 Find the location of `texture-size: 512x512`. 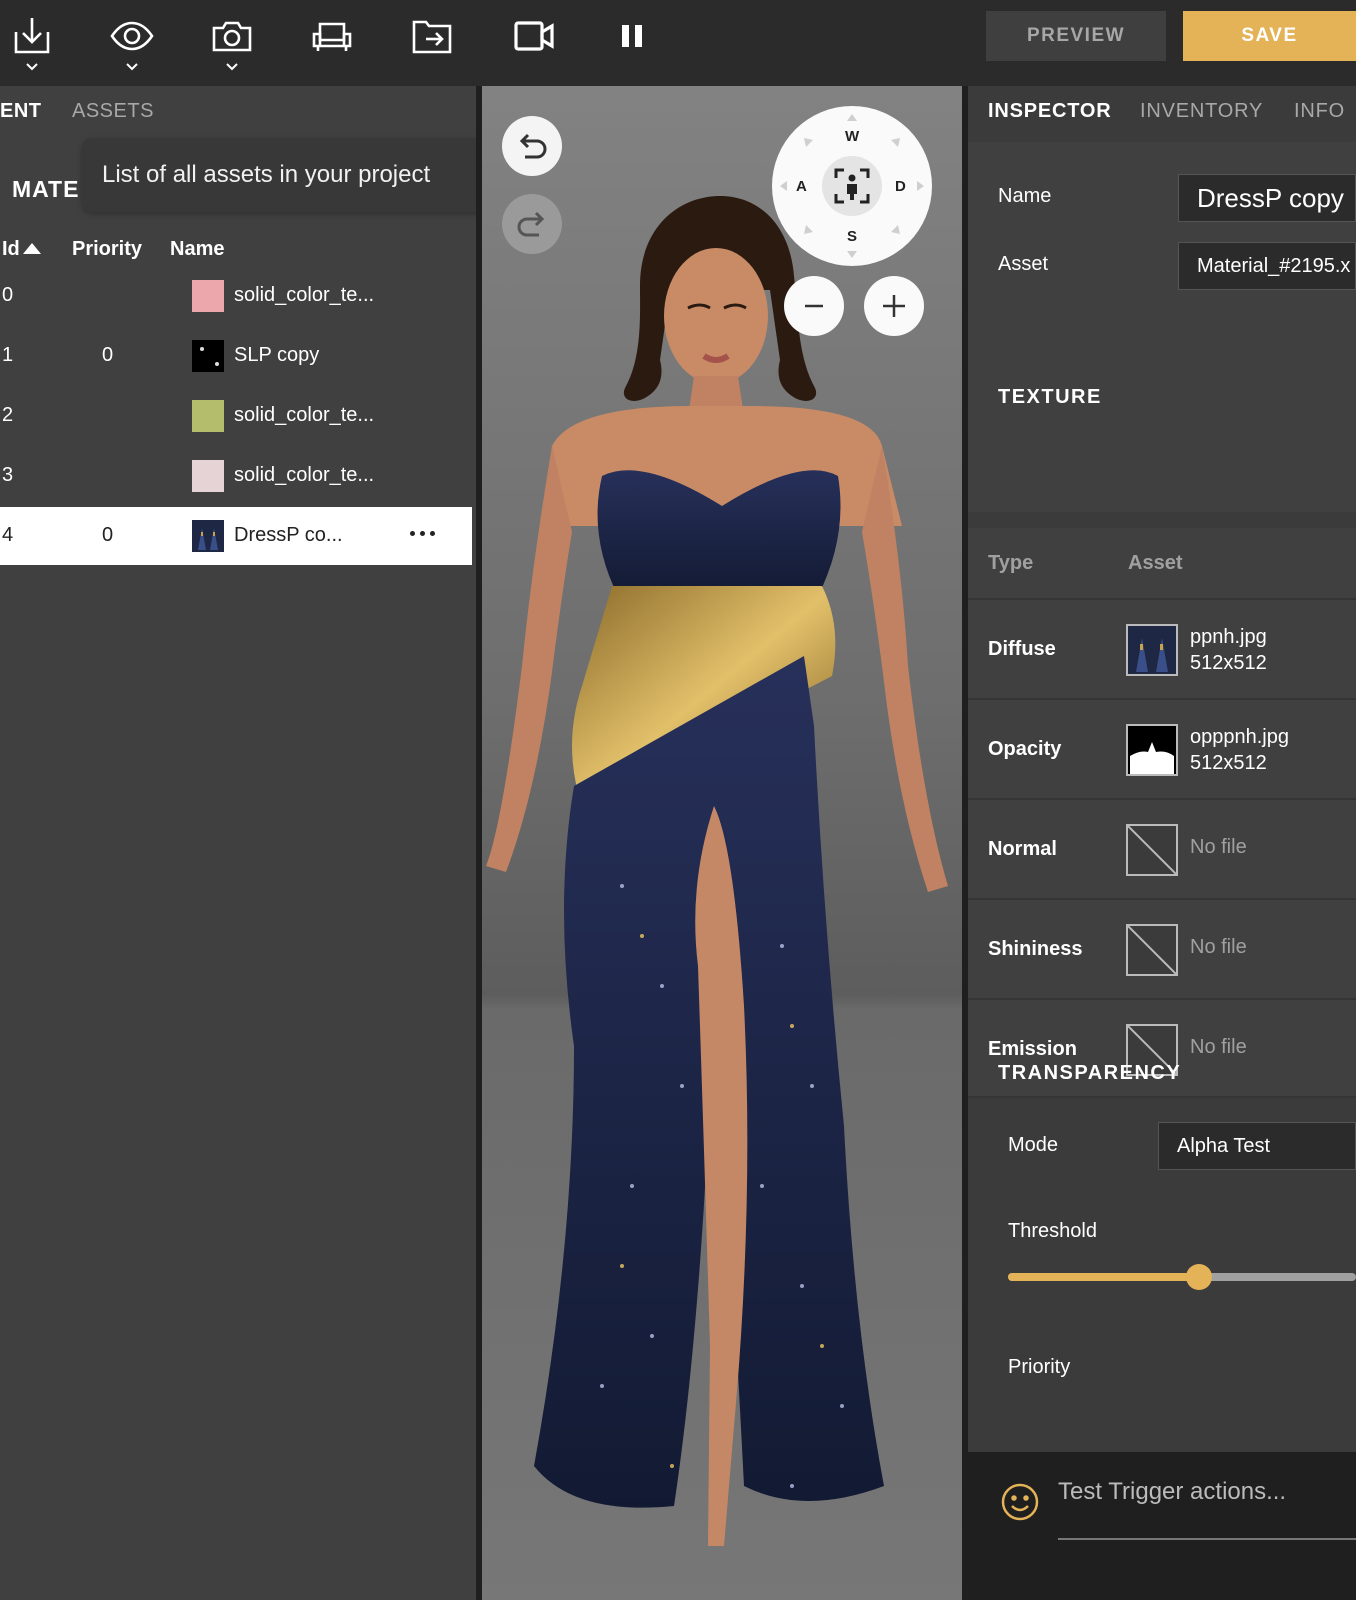

texture-size: 512x512 is located at coordinates (1228, 763).